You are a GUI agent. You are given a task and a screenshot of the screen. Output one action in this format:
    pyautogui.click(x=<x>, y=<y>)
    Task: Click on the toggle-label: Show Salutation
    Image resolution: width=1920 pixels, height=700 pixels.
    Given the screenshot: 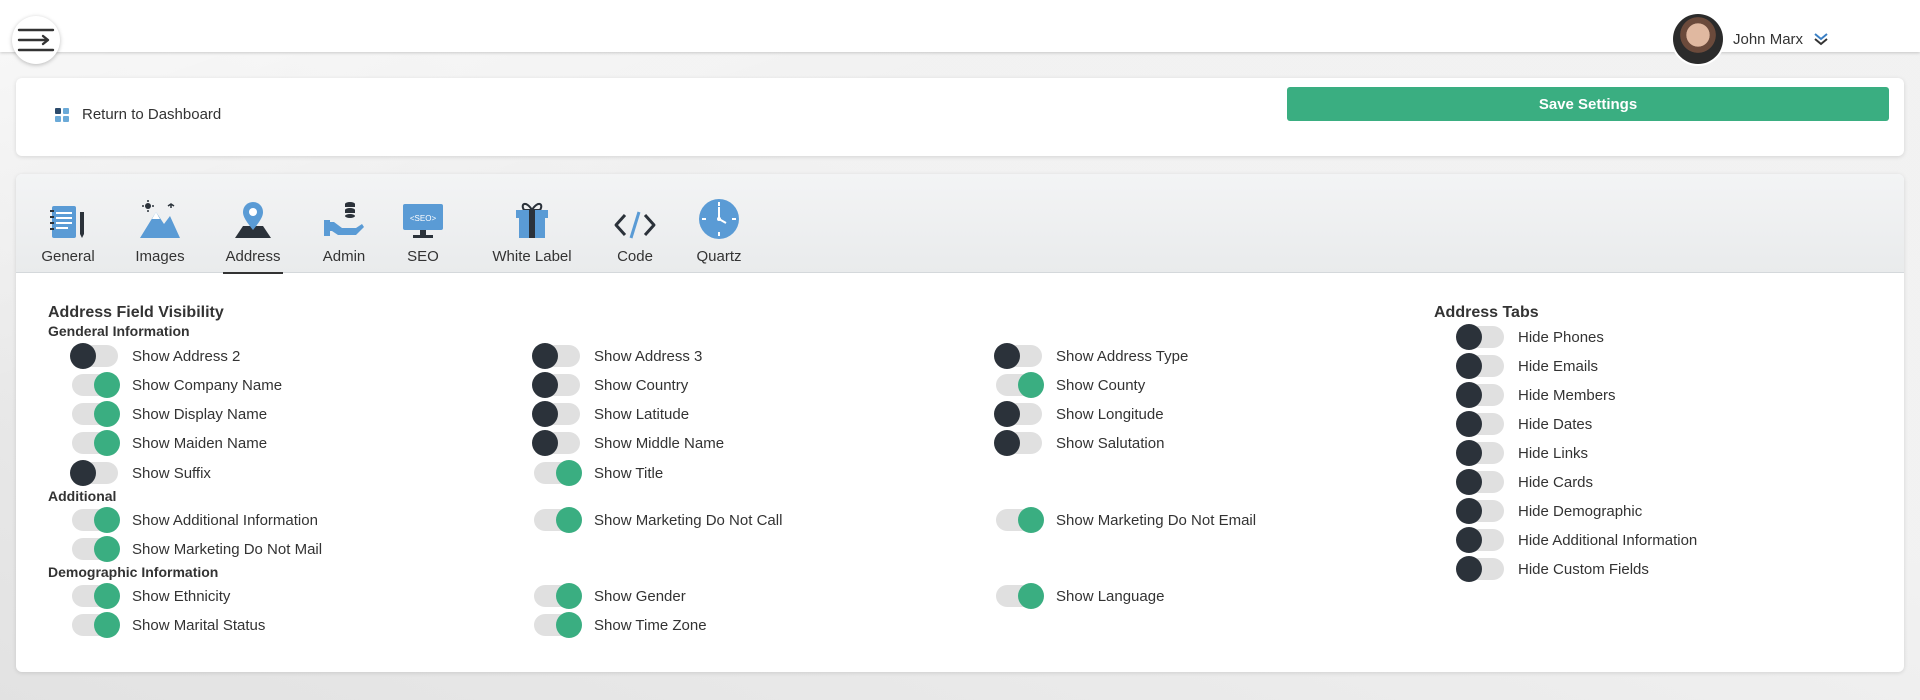 What is the action you would take?
    pyautogui.click(x=1110, y=443)
    